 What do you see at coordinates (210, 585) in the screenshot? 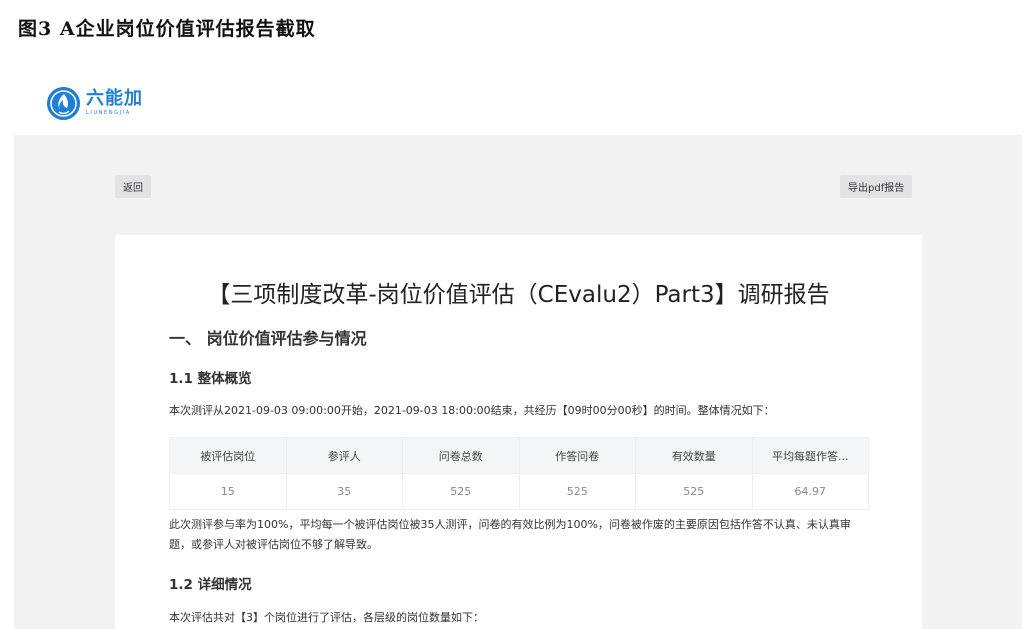
I see `detail-title: 1.2 详细情况` at bounding box center [210, 585].